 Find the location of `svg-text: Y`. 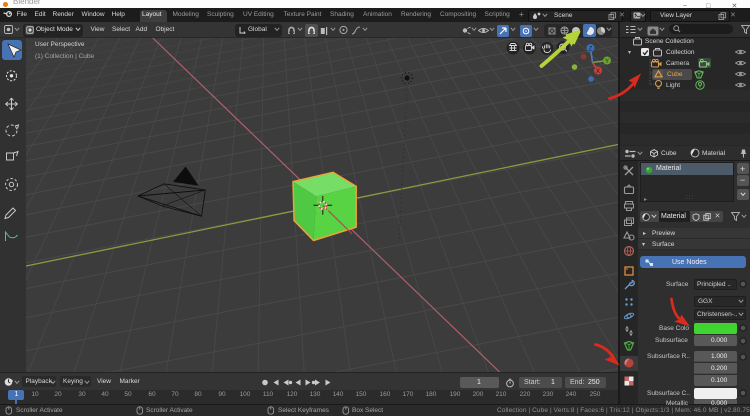

svg-text: Y is located at coordinates (607, 62).